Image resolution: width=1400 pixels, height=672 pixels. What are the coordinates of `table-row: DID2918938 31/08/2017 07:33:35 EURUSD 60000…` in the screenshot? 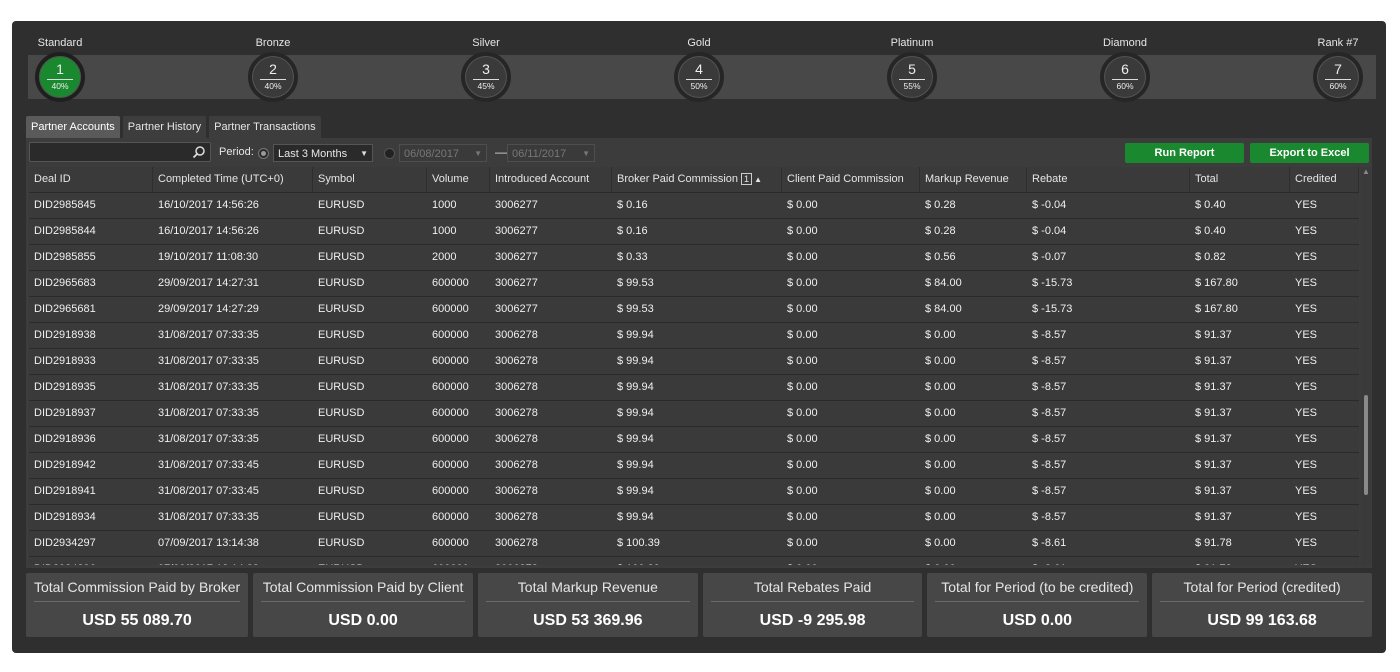 It's located at (694, 336).